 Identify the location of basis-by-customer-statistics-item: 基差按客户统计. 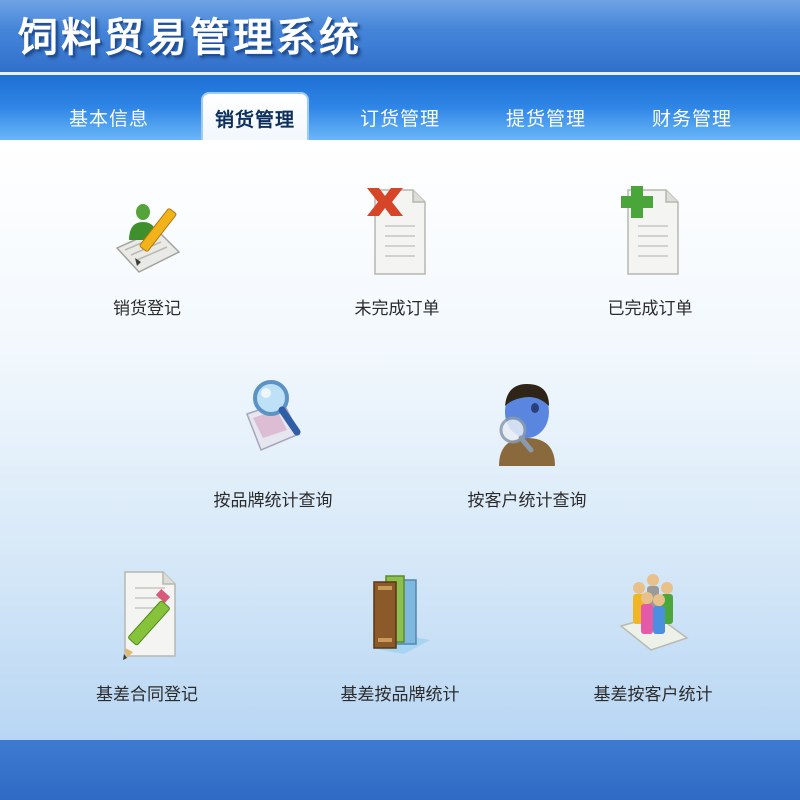
(653, 643).